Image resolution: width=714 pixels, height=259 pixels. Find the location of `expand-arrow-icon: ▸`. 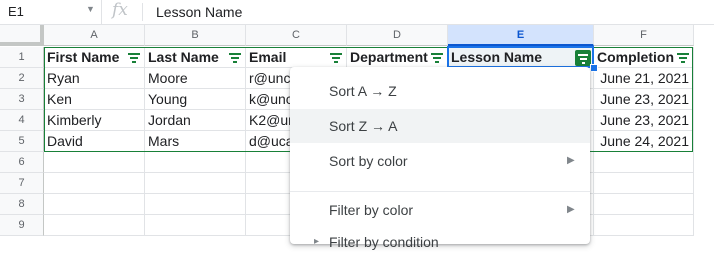

expand-arrow-icon: ▸ is located at coordinates (317, 241).